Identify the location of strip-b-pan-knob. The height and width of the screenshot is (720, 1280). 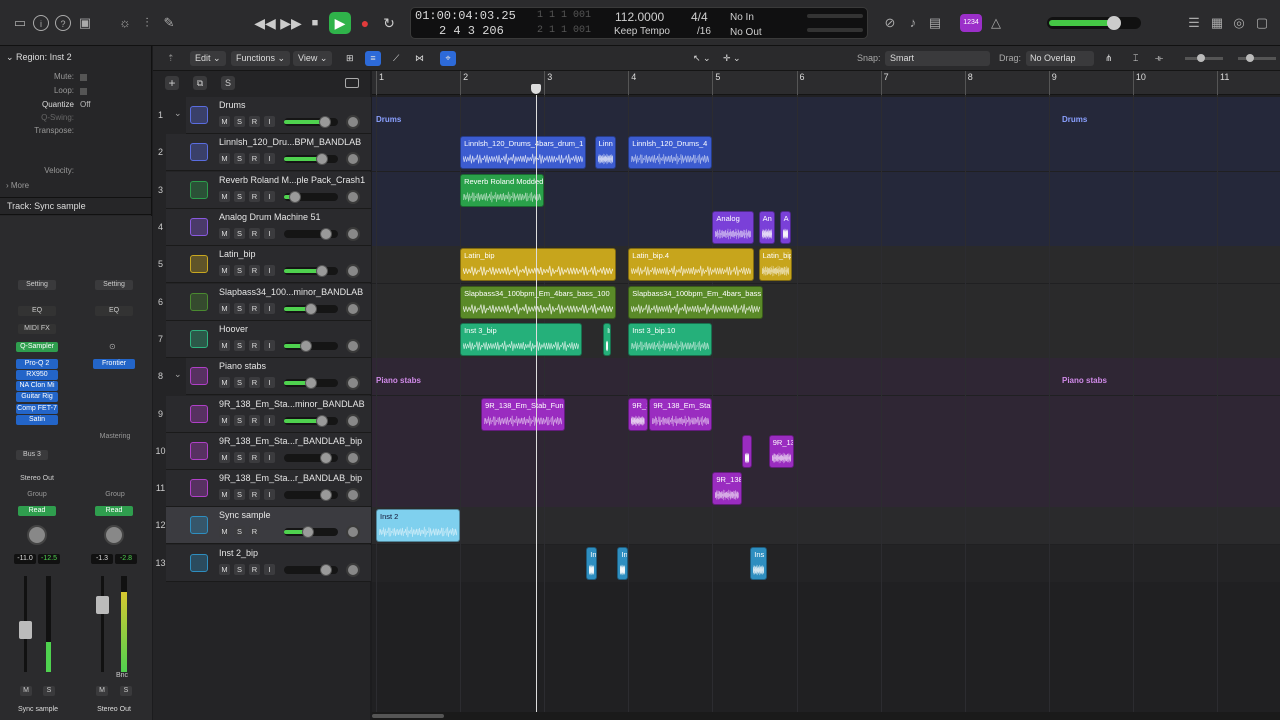
(114, 535).